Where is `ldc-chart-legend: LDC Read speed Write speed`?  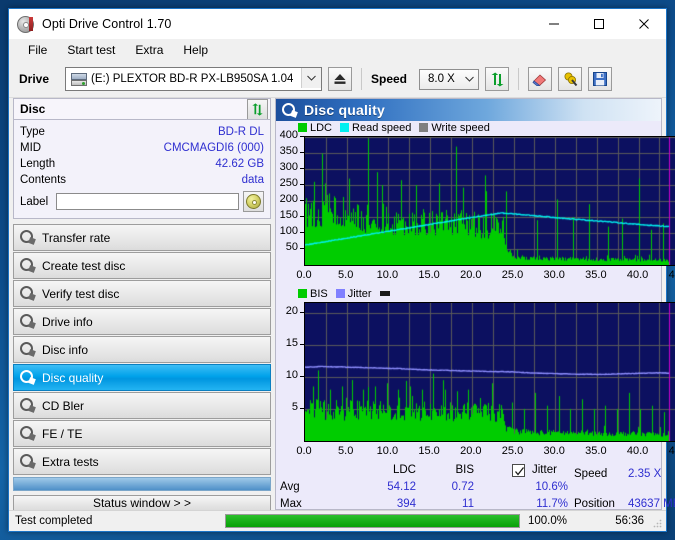 ldc-chart-legend: LDC Read speed Write speed is located at coordinates (468, 127).